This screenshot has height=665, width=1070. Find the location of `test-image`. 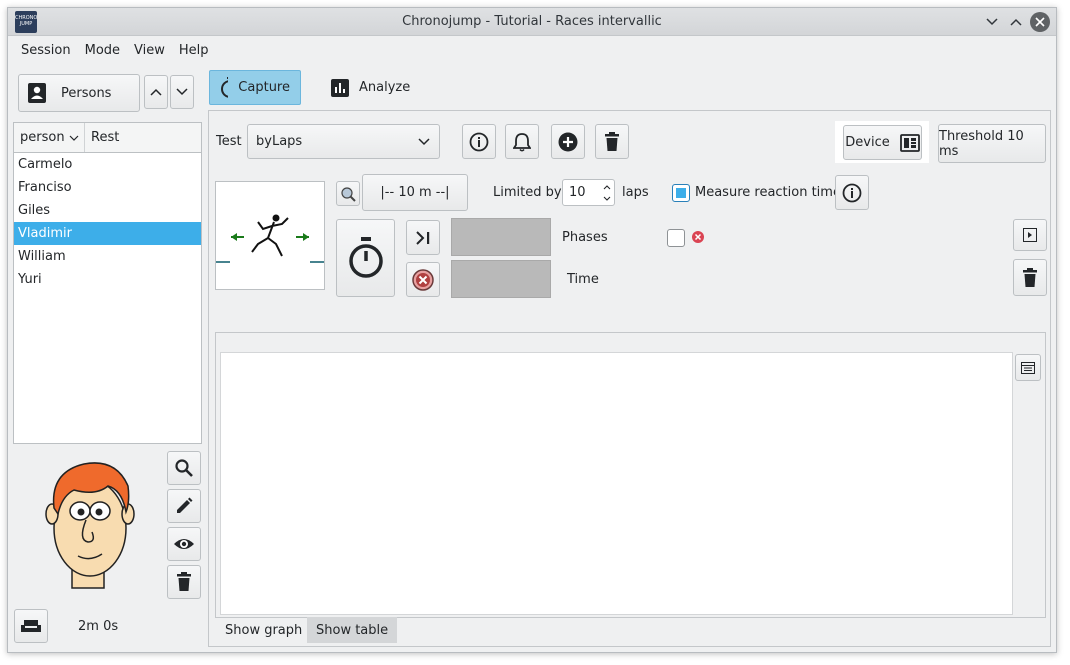

test-image is located at coordinates (270, 235).